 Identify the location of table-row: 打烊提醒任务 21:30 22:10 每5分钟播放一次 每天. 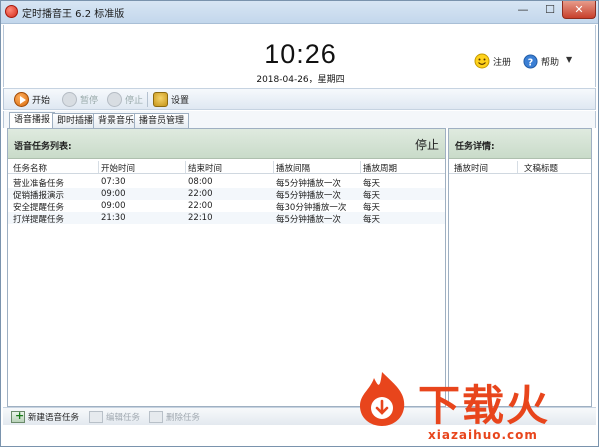
(226, 218).